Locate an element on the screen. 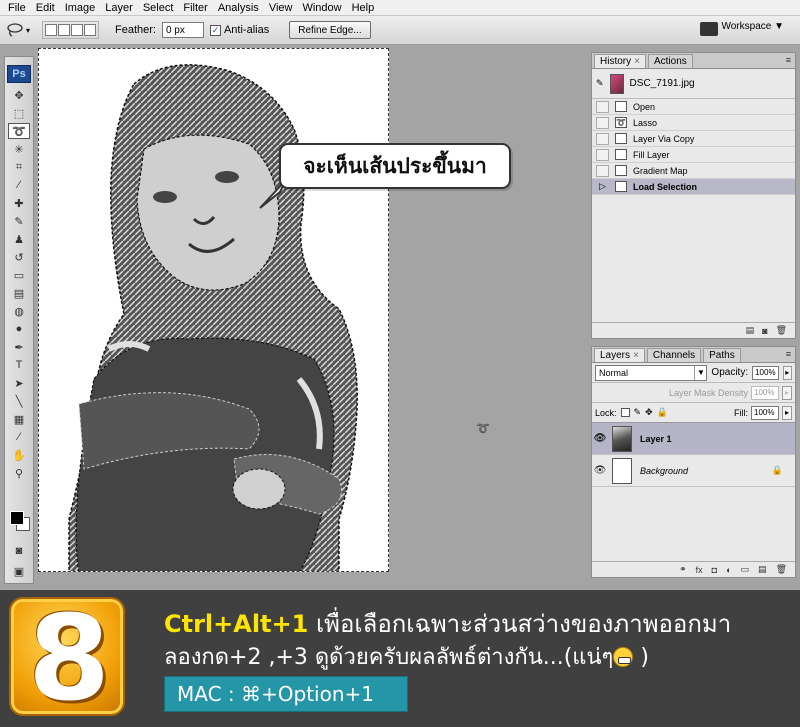  tab-history: History × is located at coordinates (620, 61).